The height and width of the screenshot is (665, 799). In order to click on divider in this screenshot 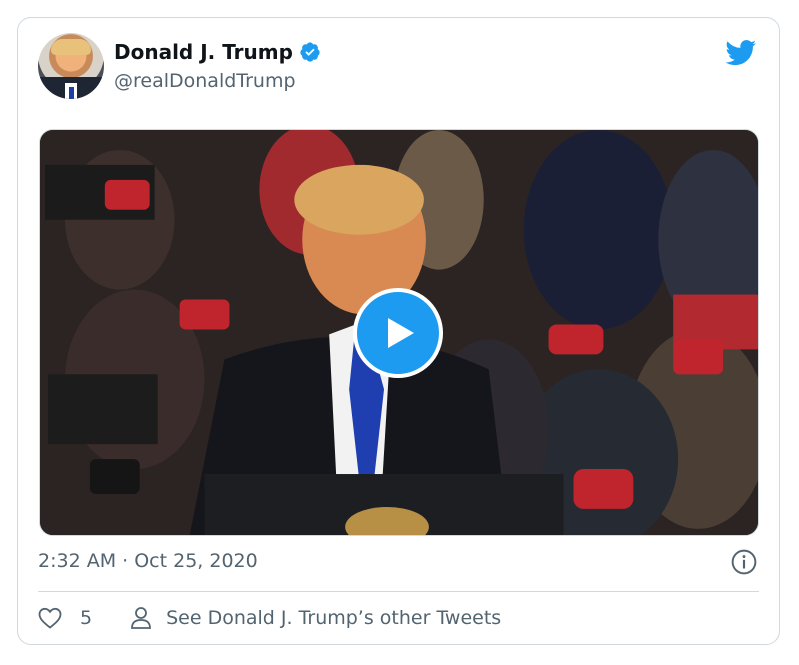, I will do `click(398, 591)`.